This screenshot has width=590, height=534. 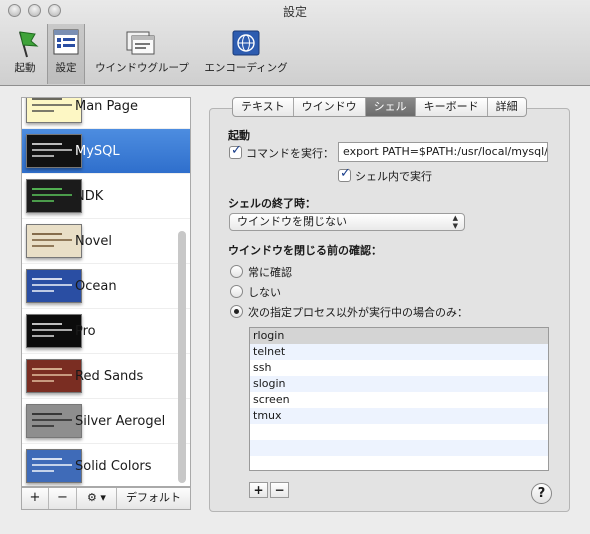 What do you see at coordinates (263, 107) in the screenshot?
I see `tab-text: テキスト` at bounding box center [263, 107].